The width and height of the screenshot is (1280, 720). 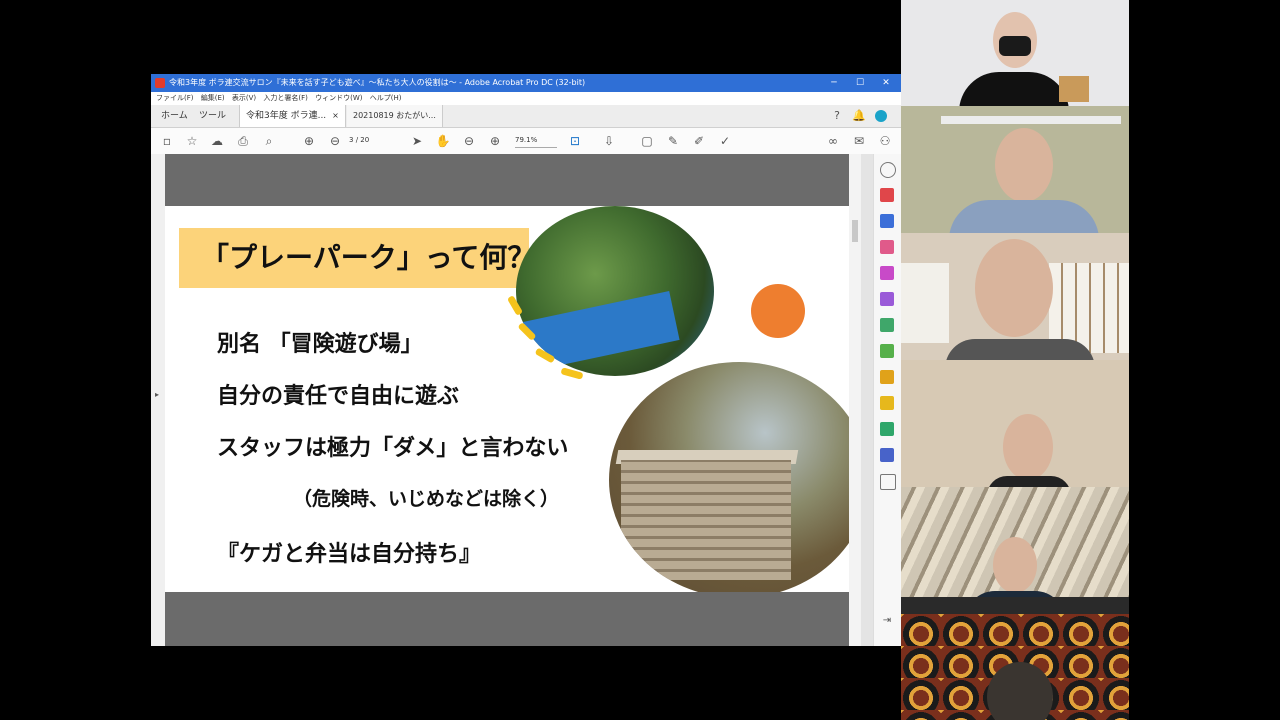 I want to click on next-page-icon: ⊖, so click(x=335, y=141).